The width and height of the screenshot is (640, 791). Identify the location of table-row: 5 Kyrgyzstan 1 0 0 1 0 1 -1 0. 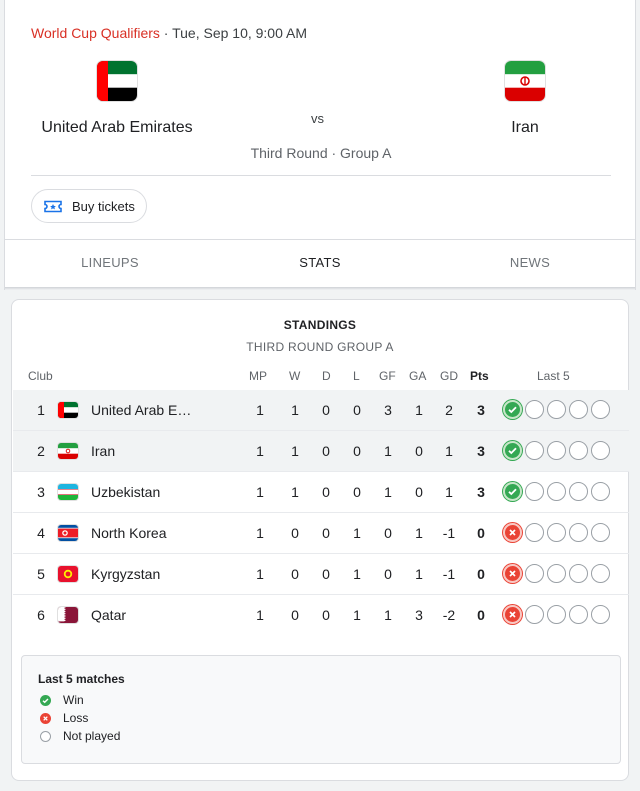
(321, 574).